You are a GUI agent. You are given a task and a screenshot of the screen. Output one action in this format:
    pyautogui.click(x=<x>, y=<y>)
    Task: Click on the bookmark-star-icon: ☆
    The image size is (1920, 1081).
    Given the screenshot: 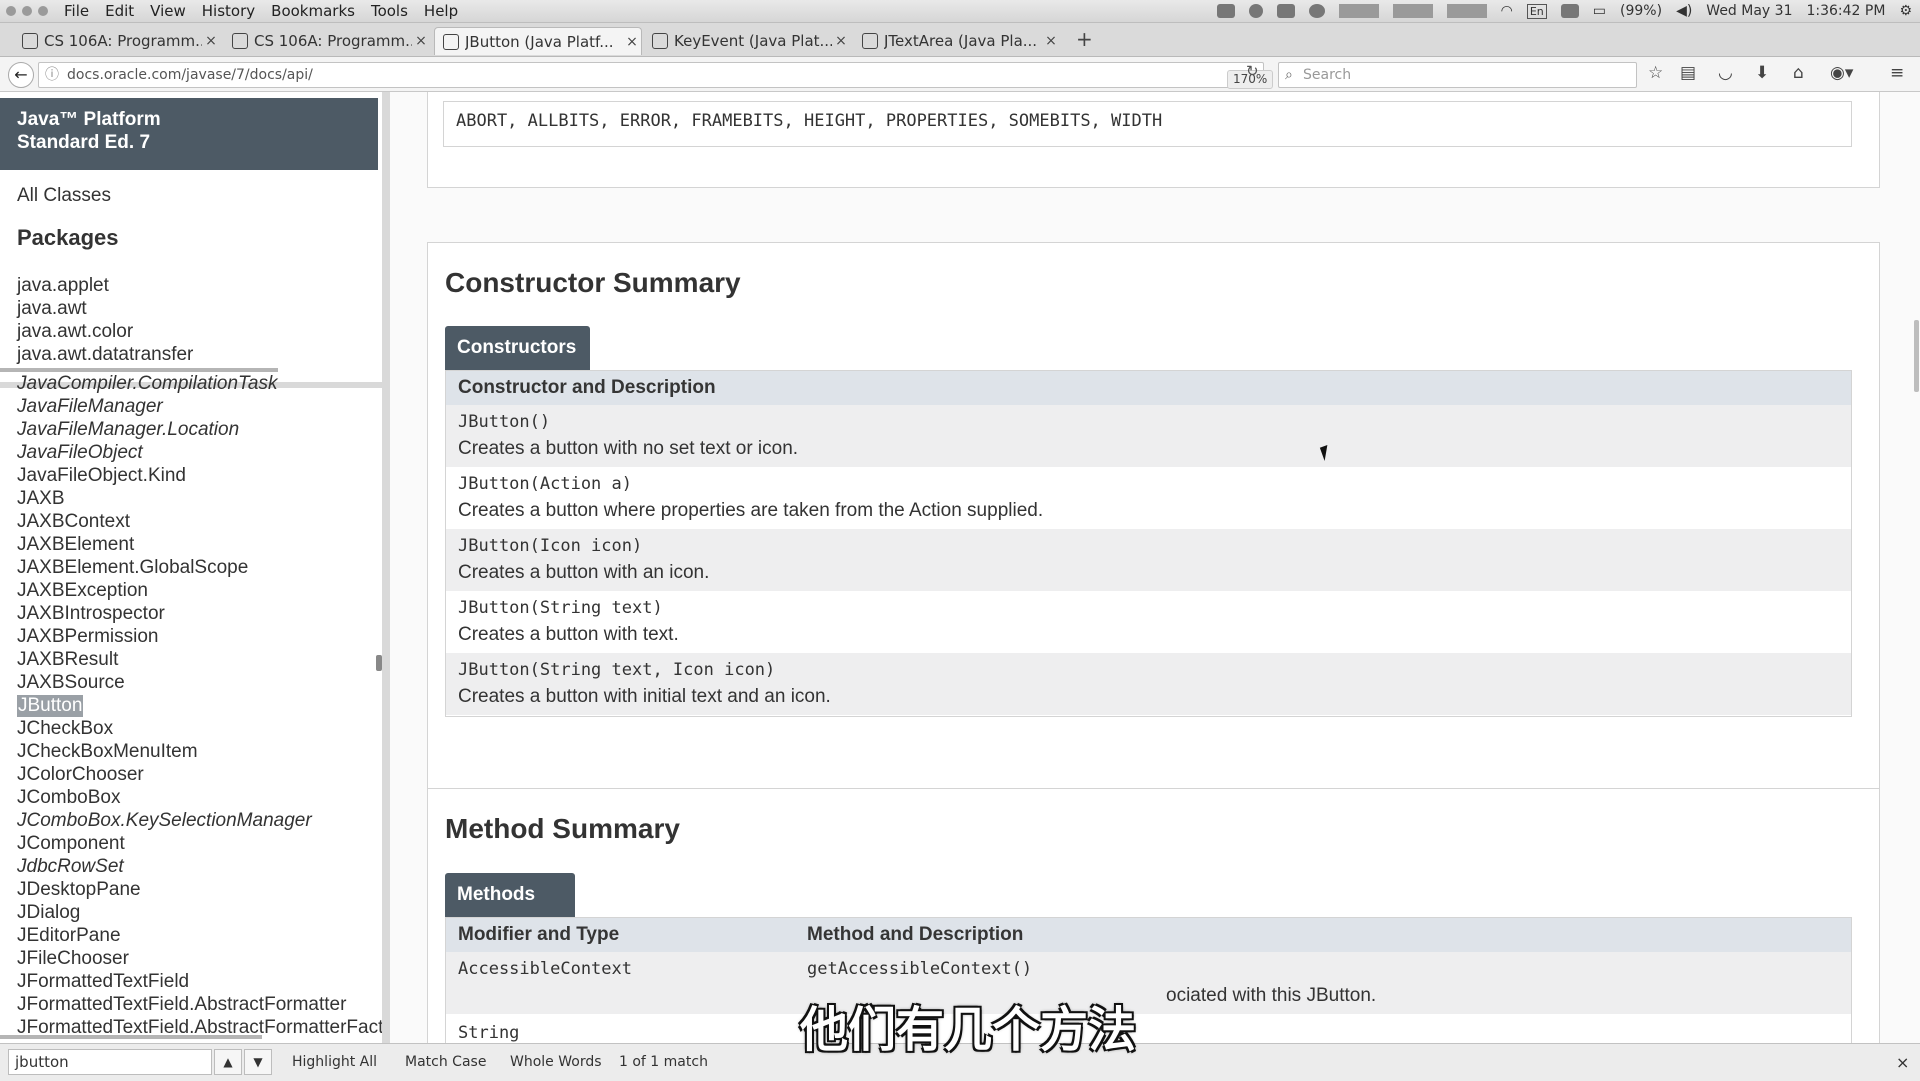 What is the action you would take?
    pyautogui.click(x=1655, y=73)
    